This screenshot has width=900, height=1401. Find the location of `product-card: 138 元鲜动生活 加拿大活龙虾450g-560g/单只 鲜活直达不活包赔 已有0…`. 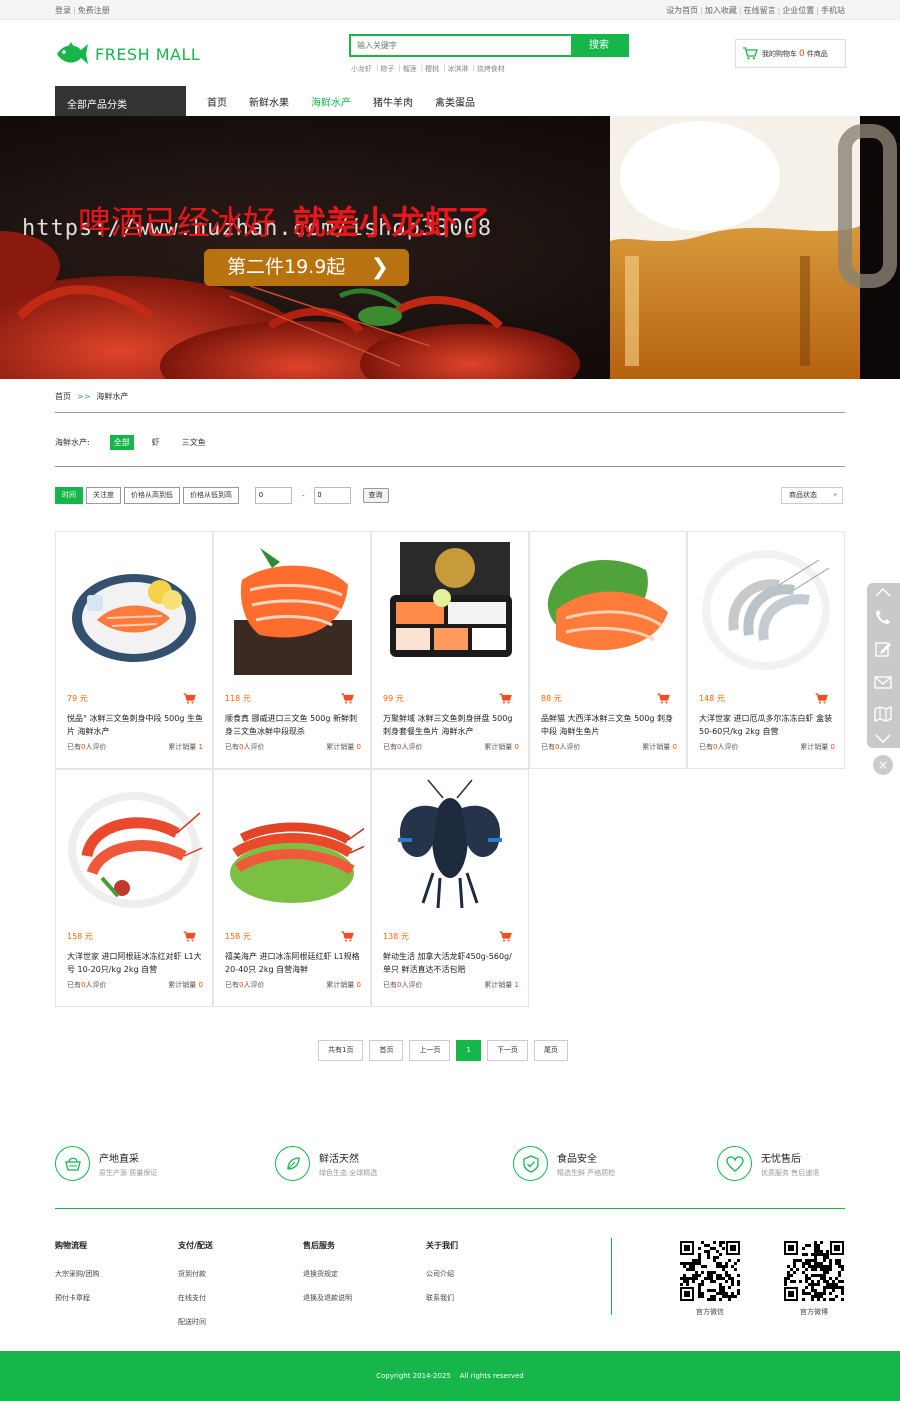

product-card: 138 元鲜动生活 加拿大活龙虾450g-560g/单只 鲜活直达不活包赔 已有0… is located at coordinates (450, 888).